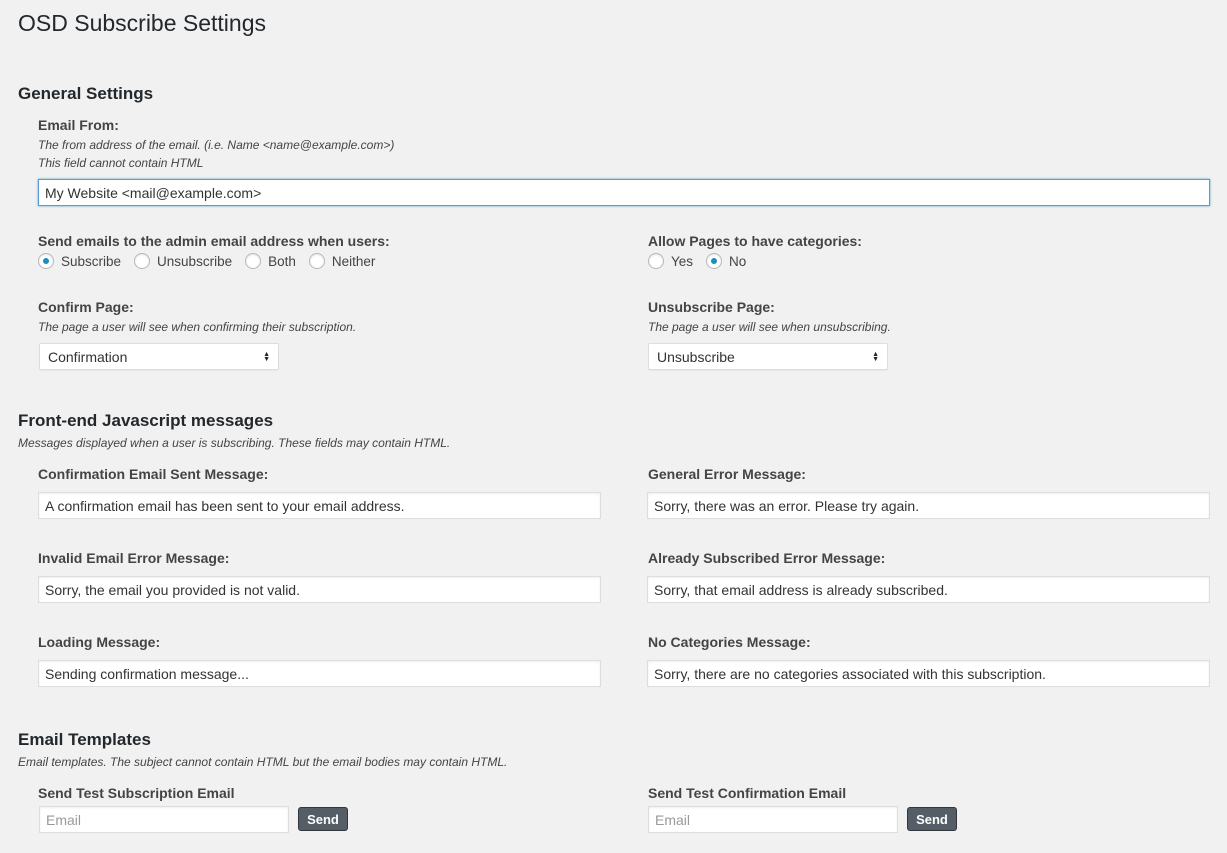 This screenshot has width=1227, height=853. What do you see at coordinates (99, 642) in the screenshot?
I see `loading-message-label: Loading Message:` at bounding box center [99, 642].